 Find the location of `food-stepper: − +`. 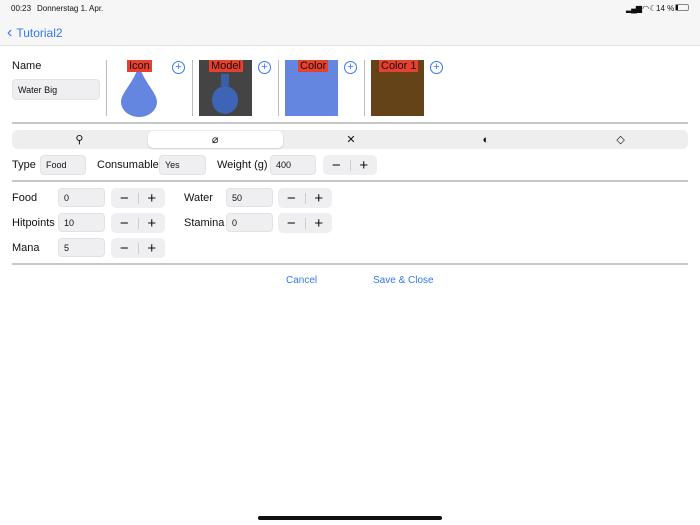

food-stepper: − + is located at coordinates (138, 198).